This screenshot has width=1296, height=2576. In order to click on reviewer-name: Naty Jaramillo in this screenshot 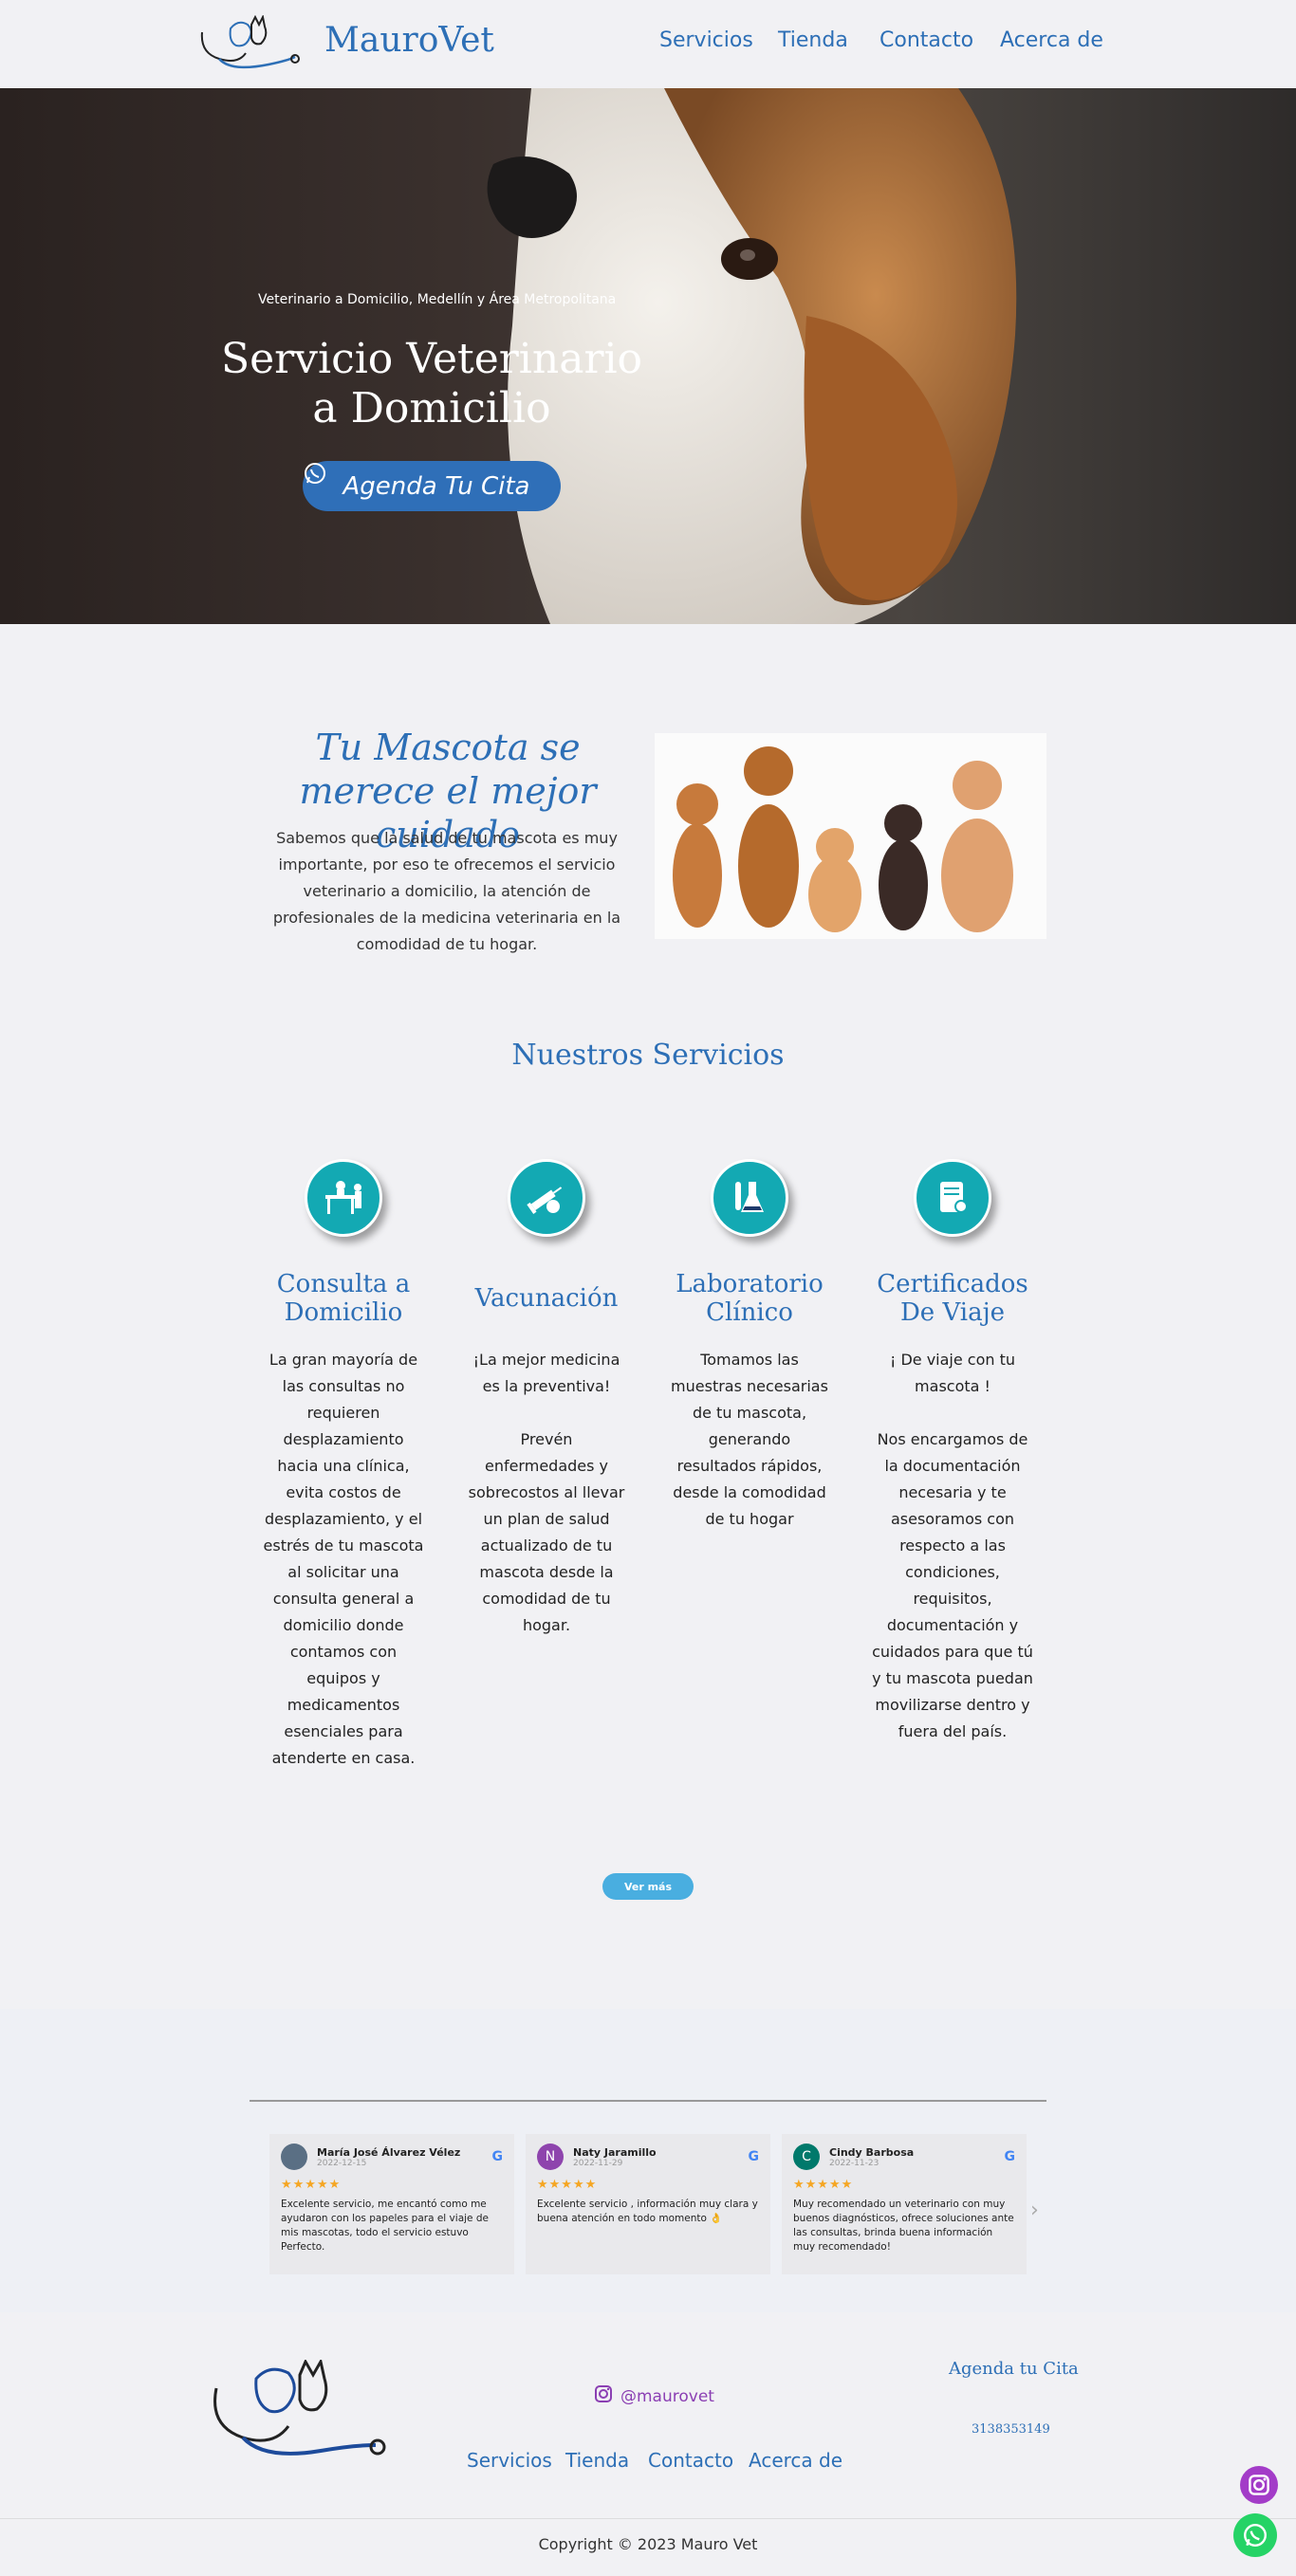, I will do `click(615, 2152)`.